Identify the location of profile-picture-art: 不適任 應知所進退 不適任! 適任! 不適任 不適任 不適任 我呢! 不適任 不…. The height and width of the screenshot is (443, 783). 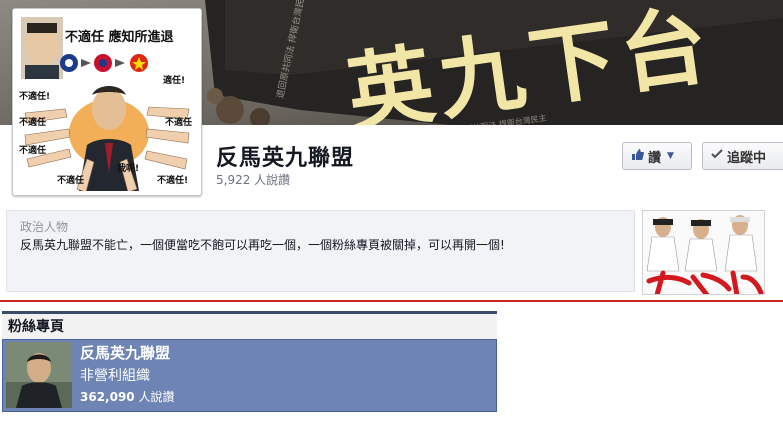
(107, 103).